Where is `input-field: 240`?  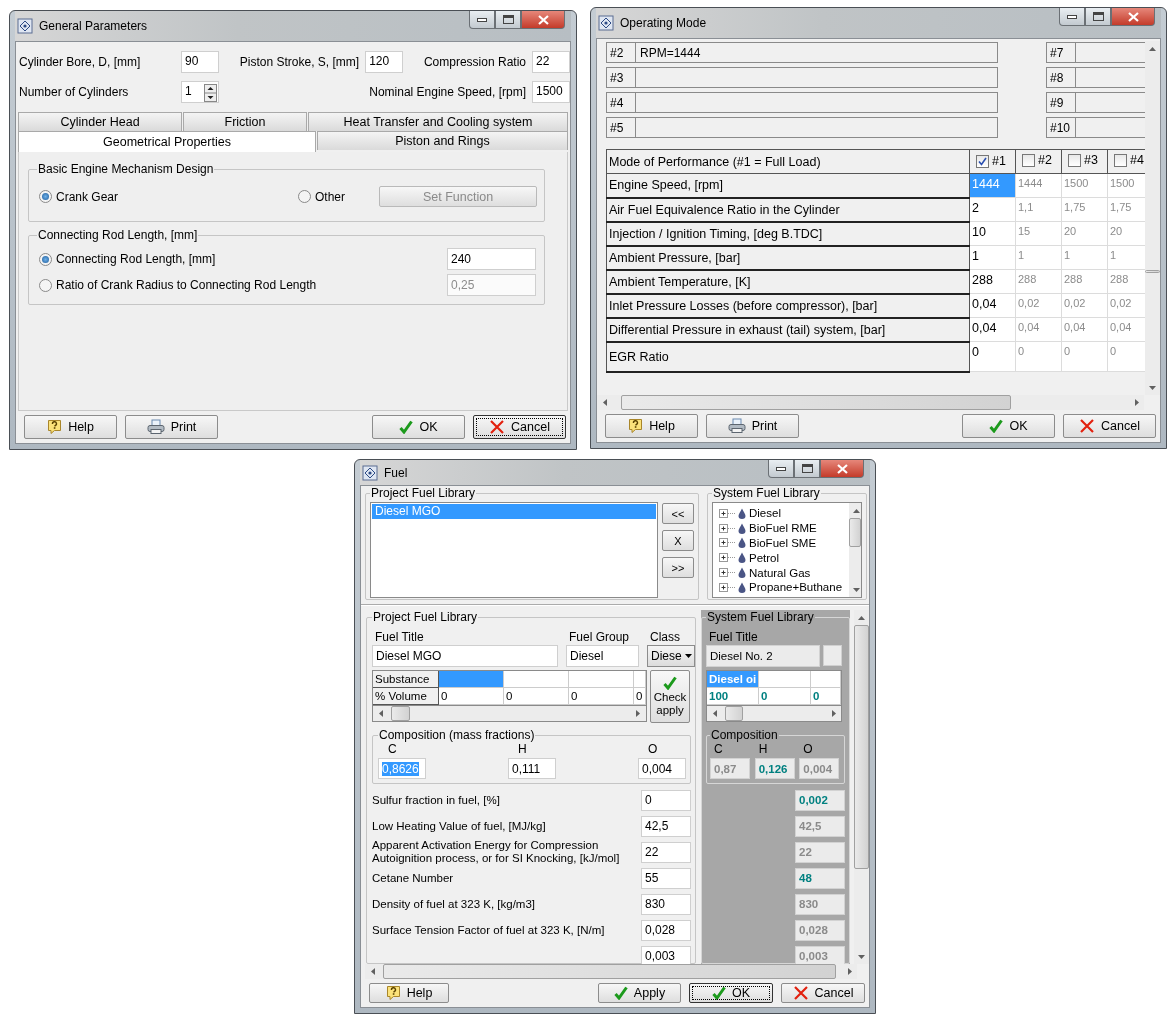 input-field: 240 is located at coordinates (491, 259).